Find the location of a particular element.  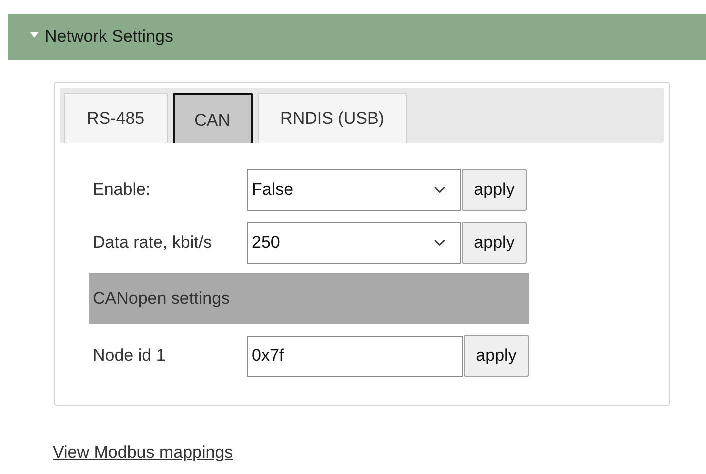

field-label: Data rate, kbit/s is located at coordinates (153, 243).